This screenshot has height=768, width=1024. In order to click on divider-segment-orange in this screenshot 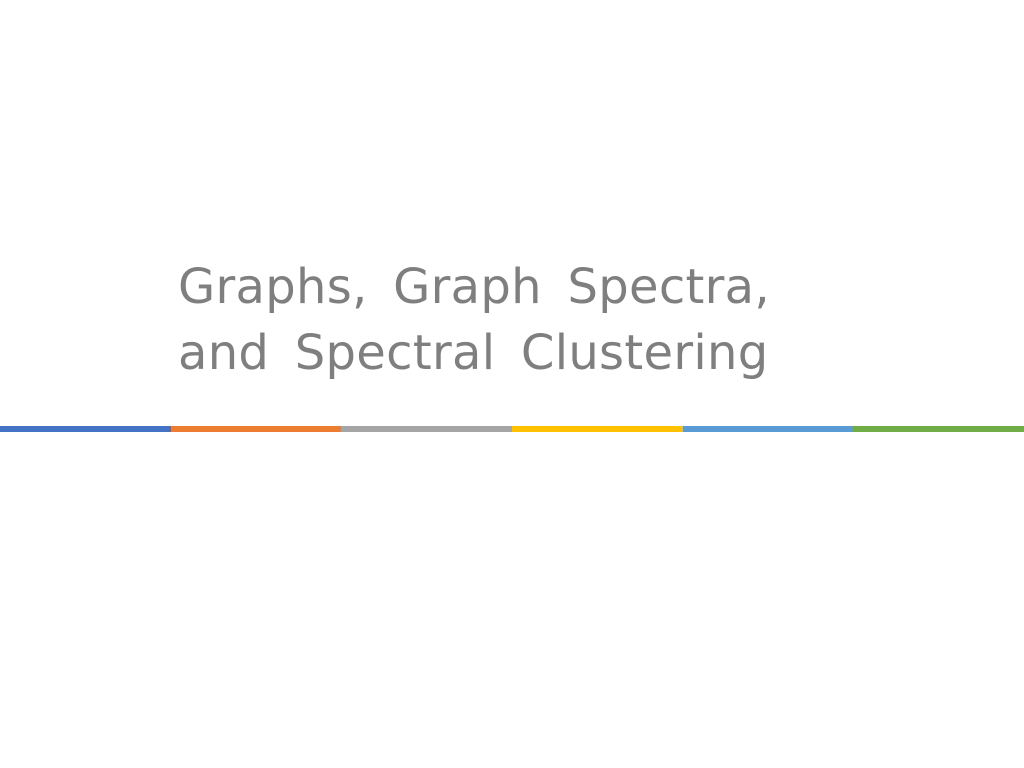, I will do `click(256, 429)`.